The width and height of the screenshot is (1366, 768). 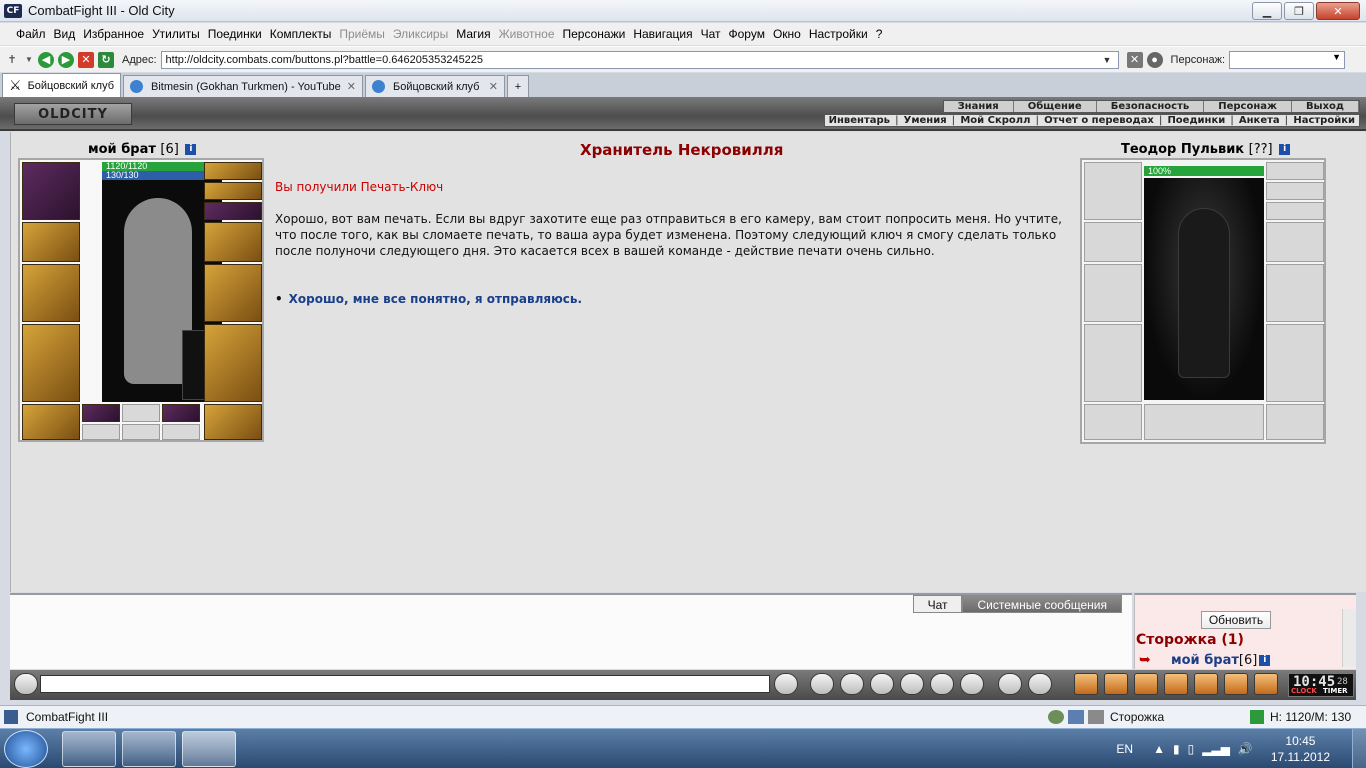 I want to click on speak-icon, so click(x=26, y=684).